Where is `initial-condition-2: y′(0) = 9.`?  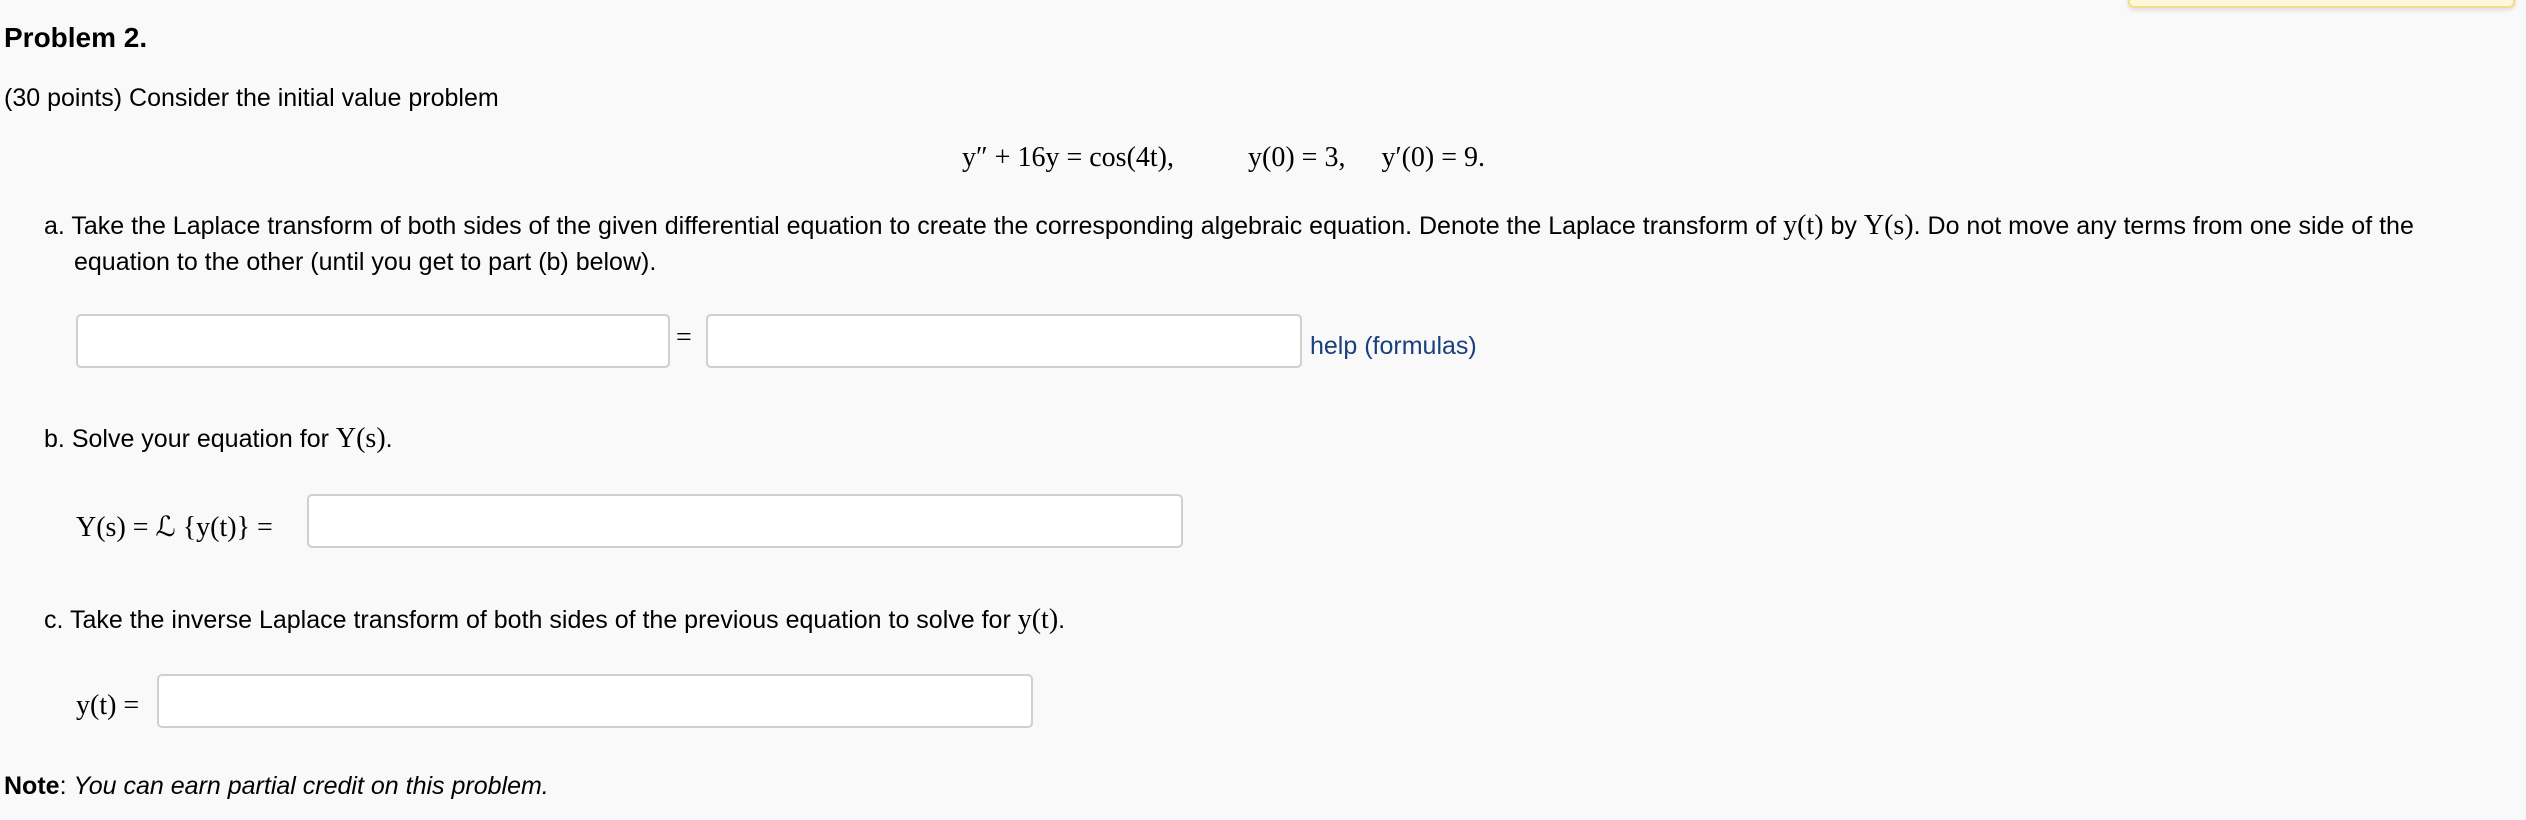
initial-condition-2: y′(0) = 9. is located at coordinates (1433, 157).